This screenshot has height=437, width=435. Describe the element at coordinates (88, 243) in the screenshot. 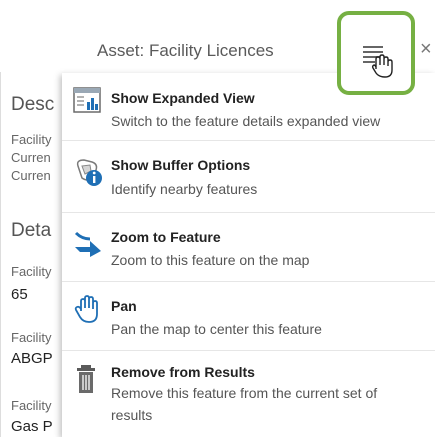

I see `zoom-arrow-icon` at that location.